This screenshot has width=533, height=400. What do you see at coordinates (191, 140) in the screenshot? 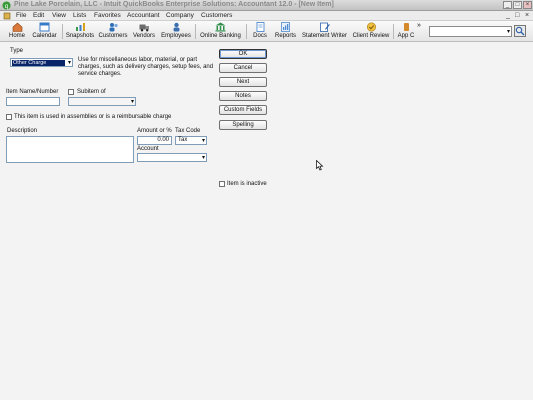
I see `tax-code-select: Tax ▾` at bounding box center [191, 140].